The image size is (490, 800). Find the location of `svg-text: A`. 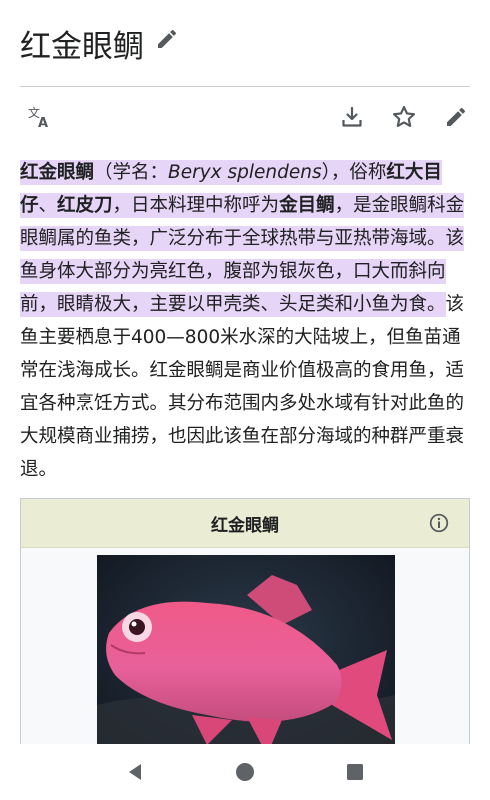

svg-text: A is located at coordinates (43, 123).